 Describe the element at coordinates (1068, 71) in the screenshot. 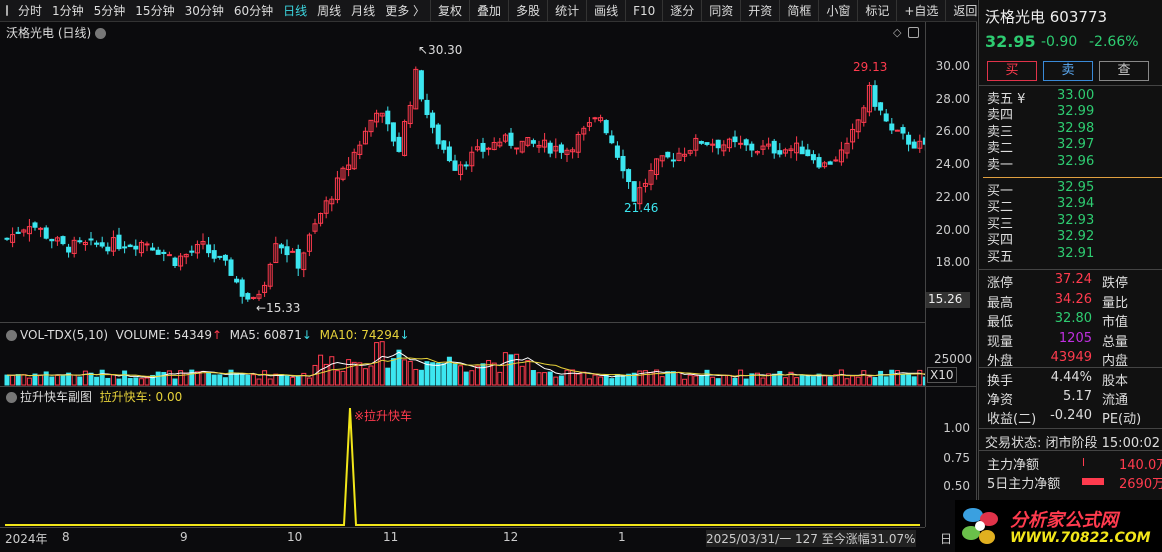

I see `sell-button: 卖` at that location.